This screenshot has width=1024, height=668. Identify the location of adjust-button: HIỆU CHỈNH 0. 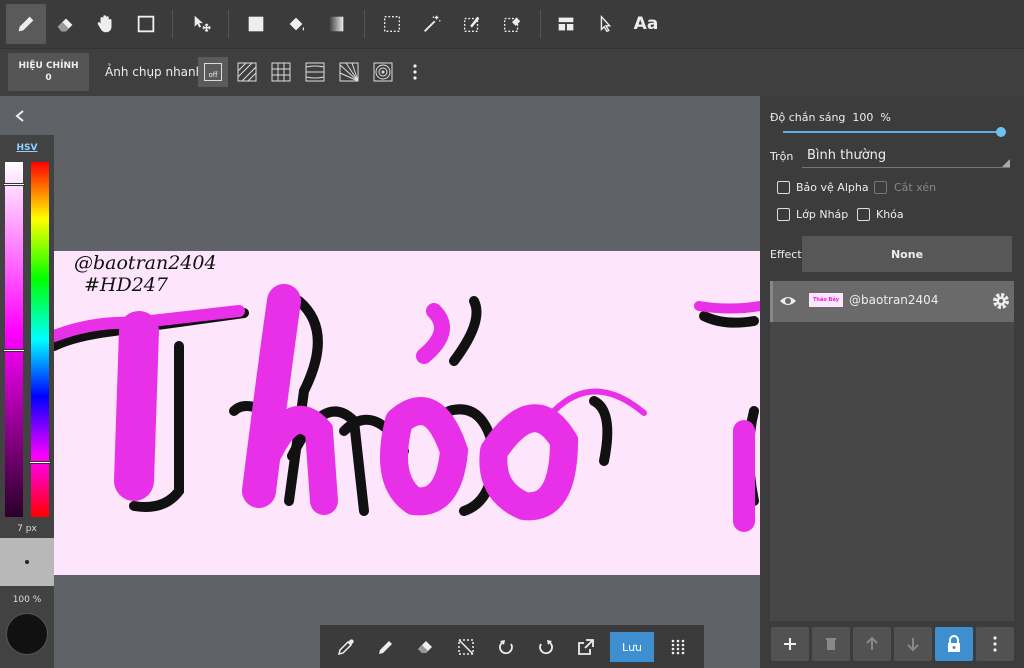
(48, 72).